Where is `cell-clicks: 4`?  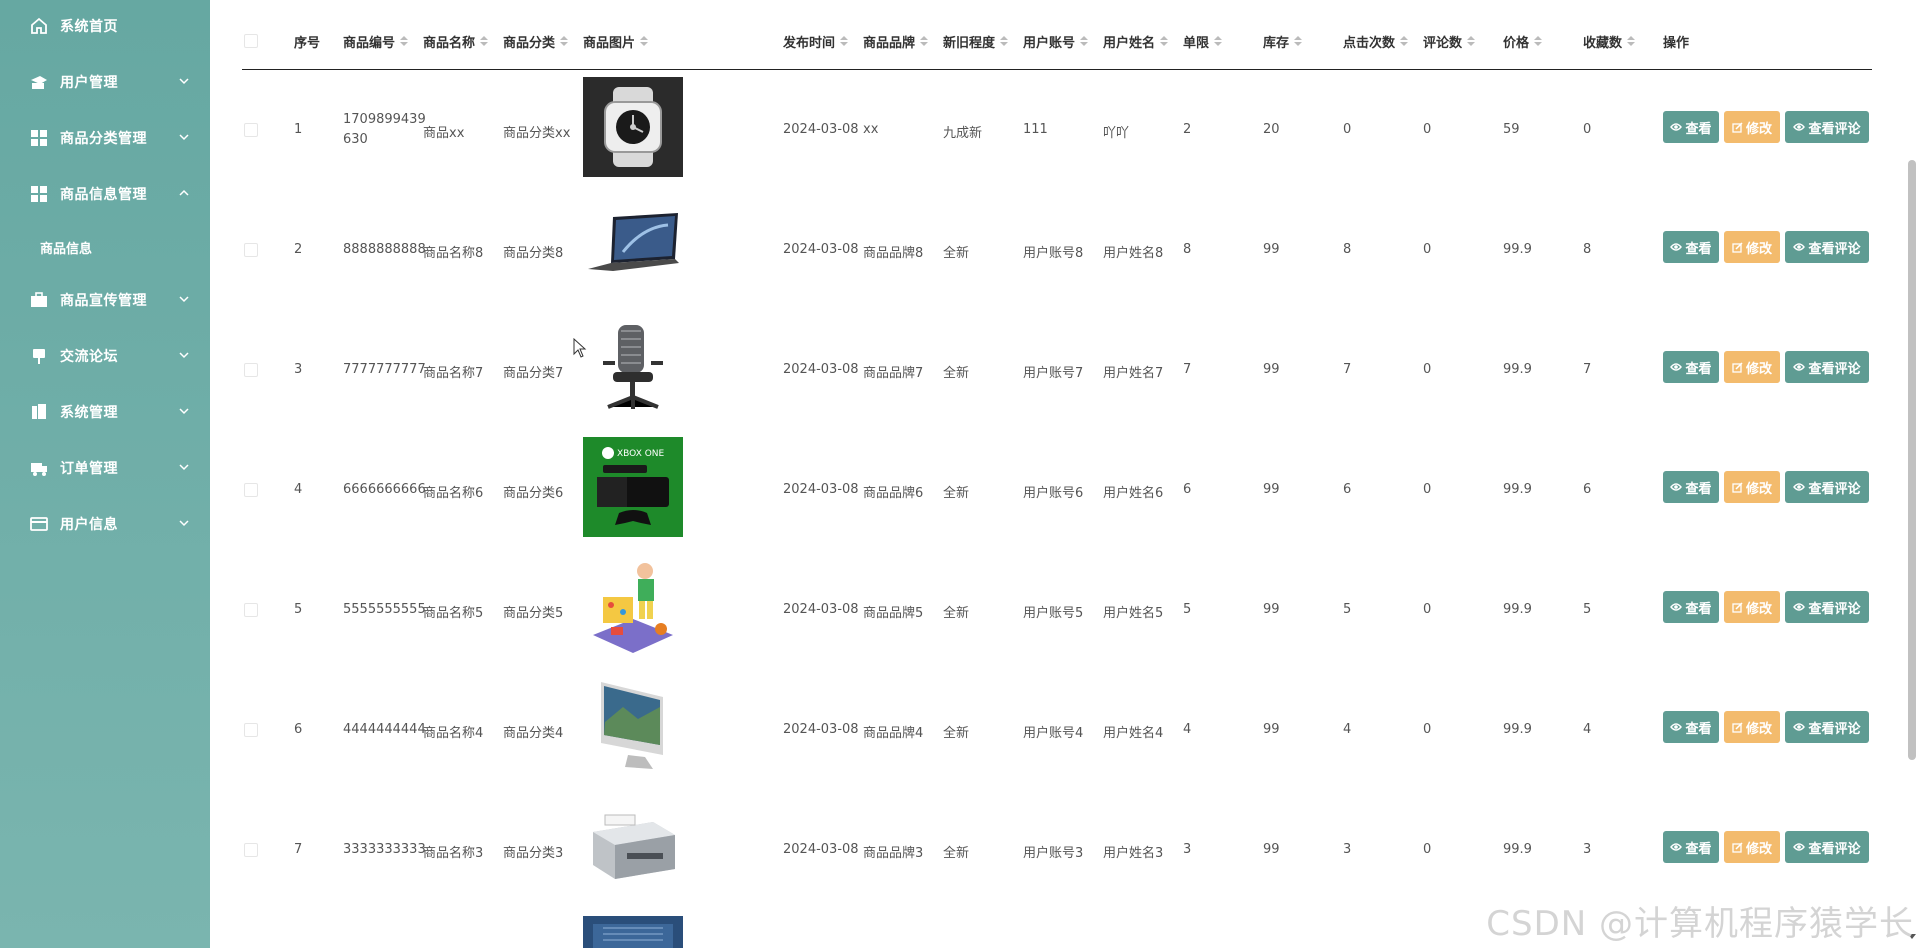 cell-clicks: 4 is located at coordinates (1347, 729).